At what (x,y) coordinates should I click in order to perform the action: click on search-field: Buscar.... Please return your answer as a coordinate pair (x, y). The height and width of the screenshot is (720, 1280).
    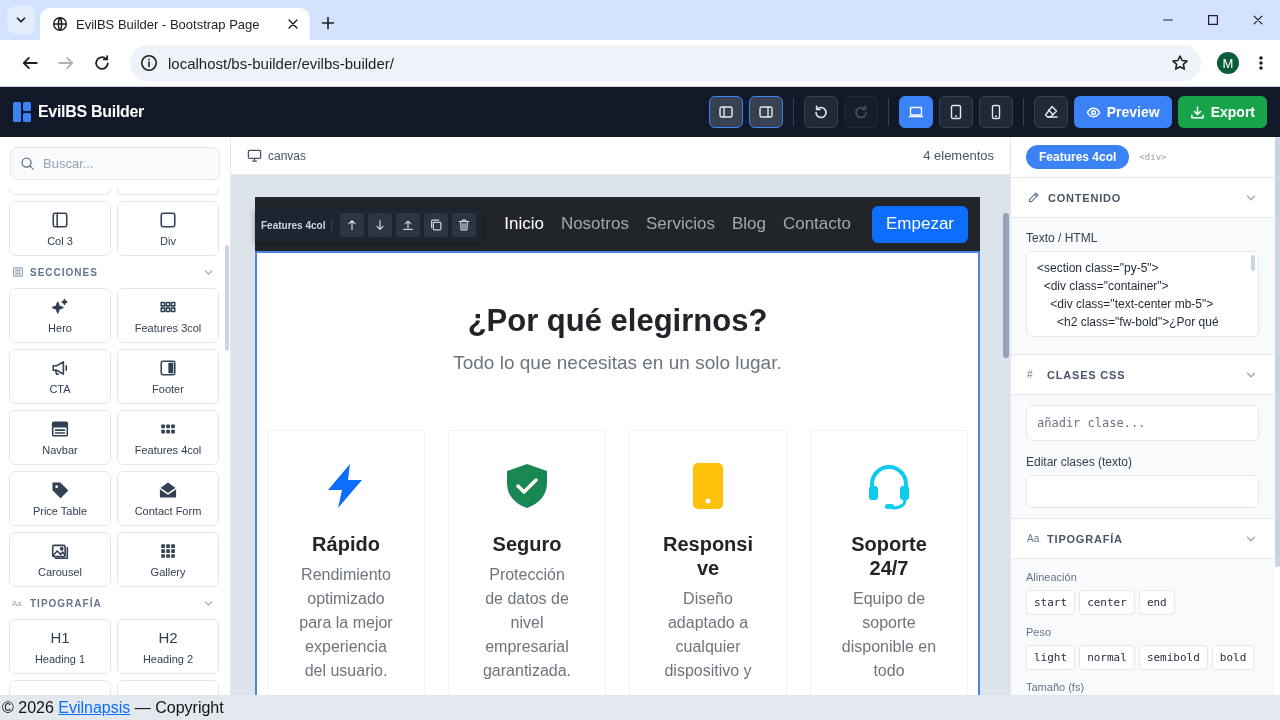
    Looking at the image, I should click on (115, 163).